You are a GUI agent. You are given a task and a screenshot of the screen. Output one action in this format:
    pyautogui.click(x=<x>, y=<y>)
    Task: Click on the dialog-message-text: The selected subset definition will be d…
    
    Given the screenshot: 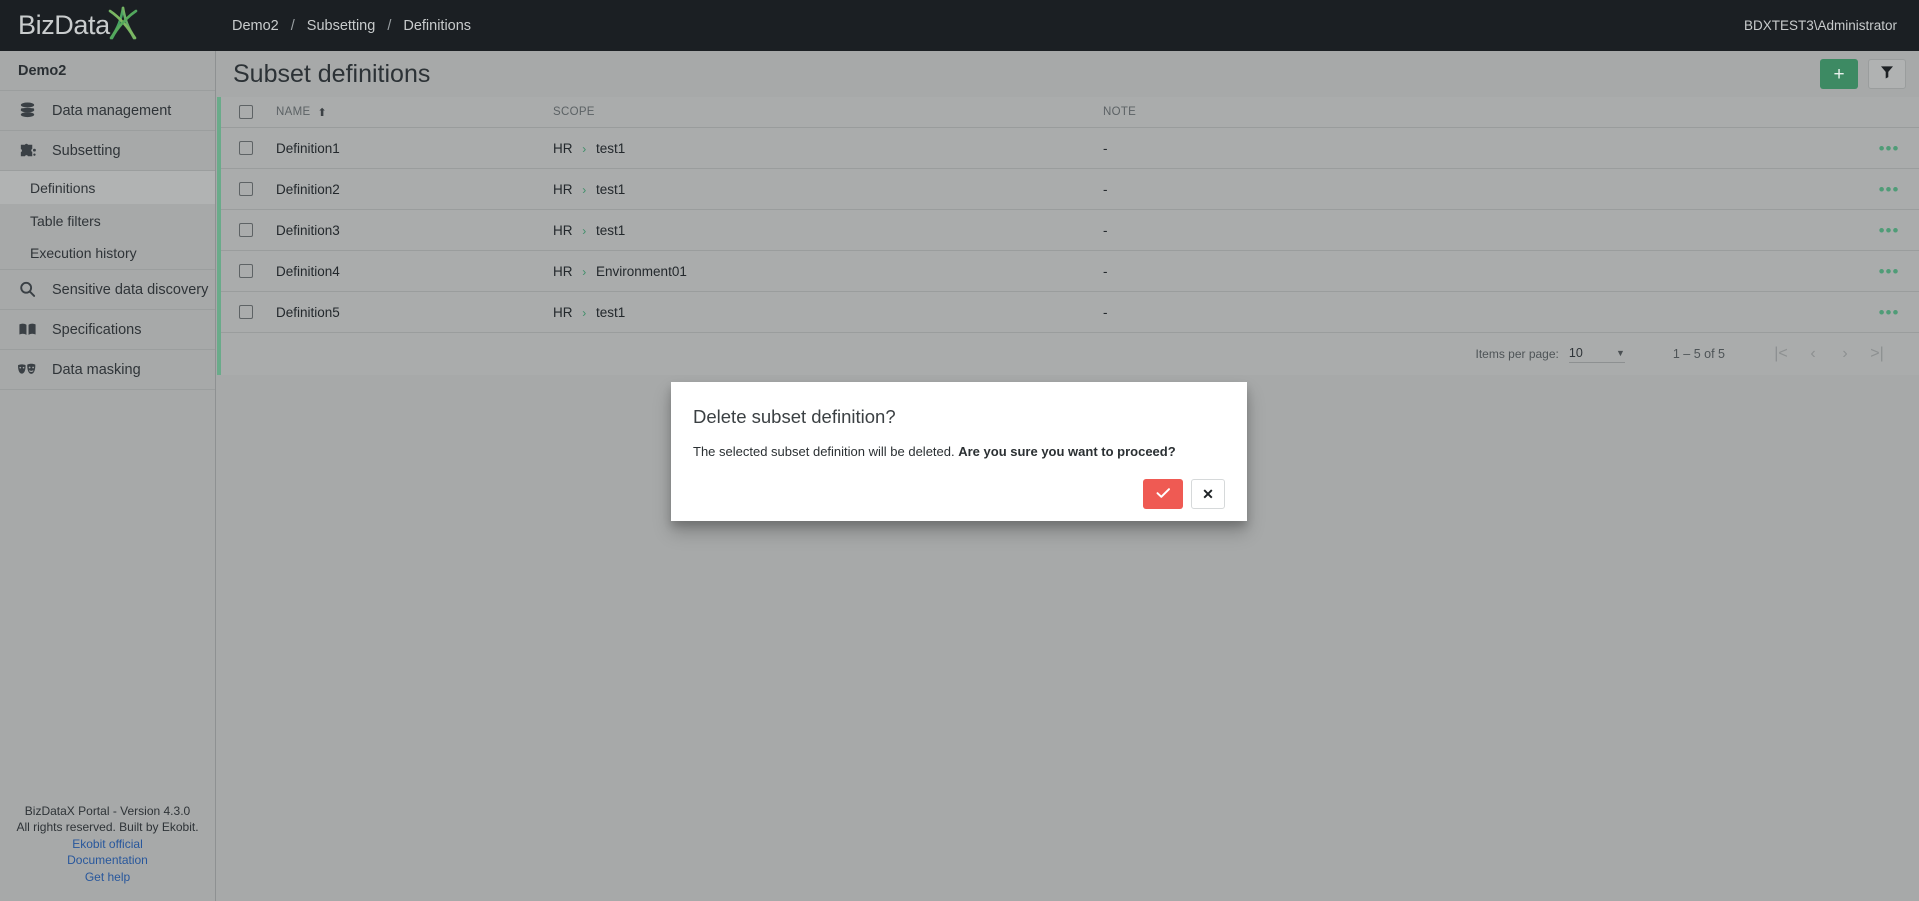 What is the action you would take?
    pyautogui.click(x=824, y=451)
    